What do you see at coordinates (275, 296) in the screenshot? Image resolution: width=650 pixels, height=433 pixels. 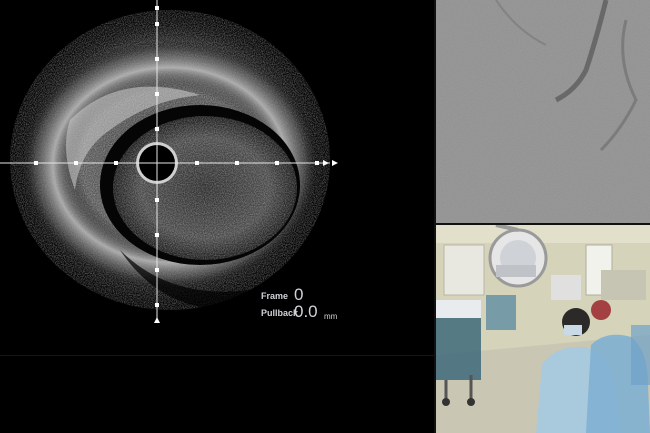 I see `frame-label: Frame` at bounding box center [275, 296].